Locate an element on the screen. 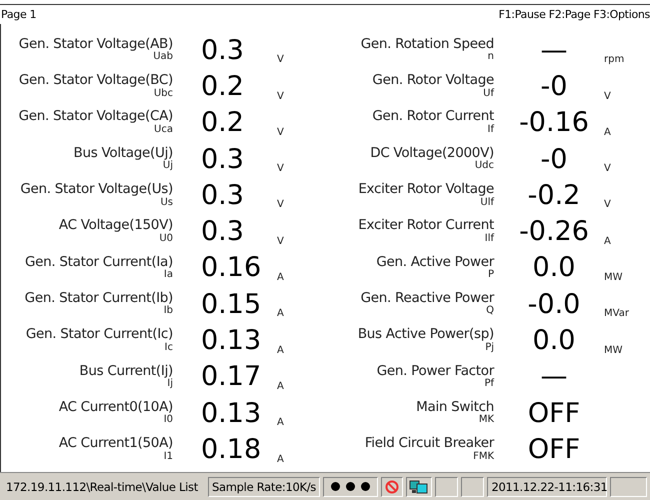 This screenshot has height=500, width=650. parameter-symbol: If is located at coordinates (491, 129).